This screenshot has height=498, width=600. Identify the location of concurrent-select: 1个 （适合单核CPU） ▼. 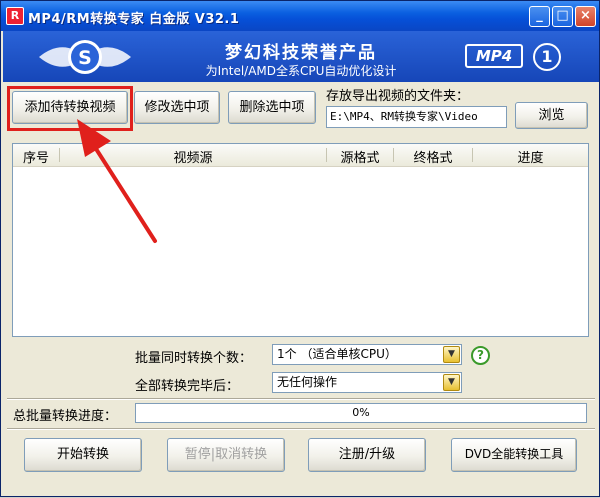
(367, 354).